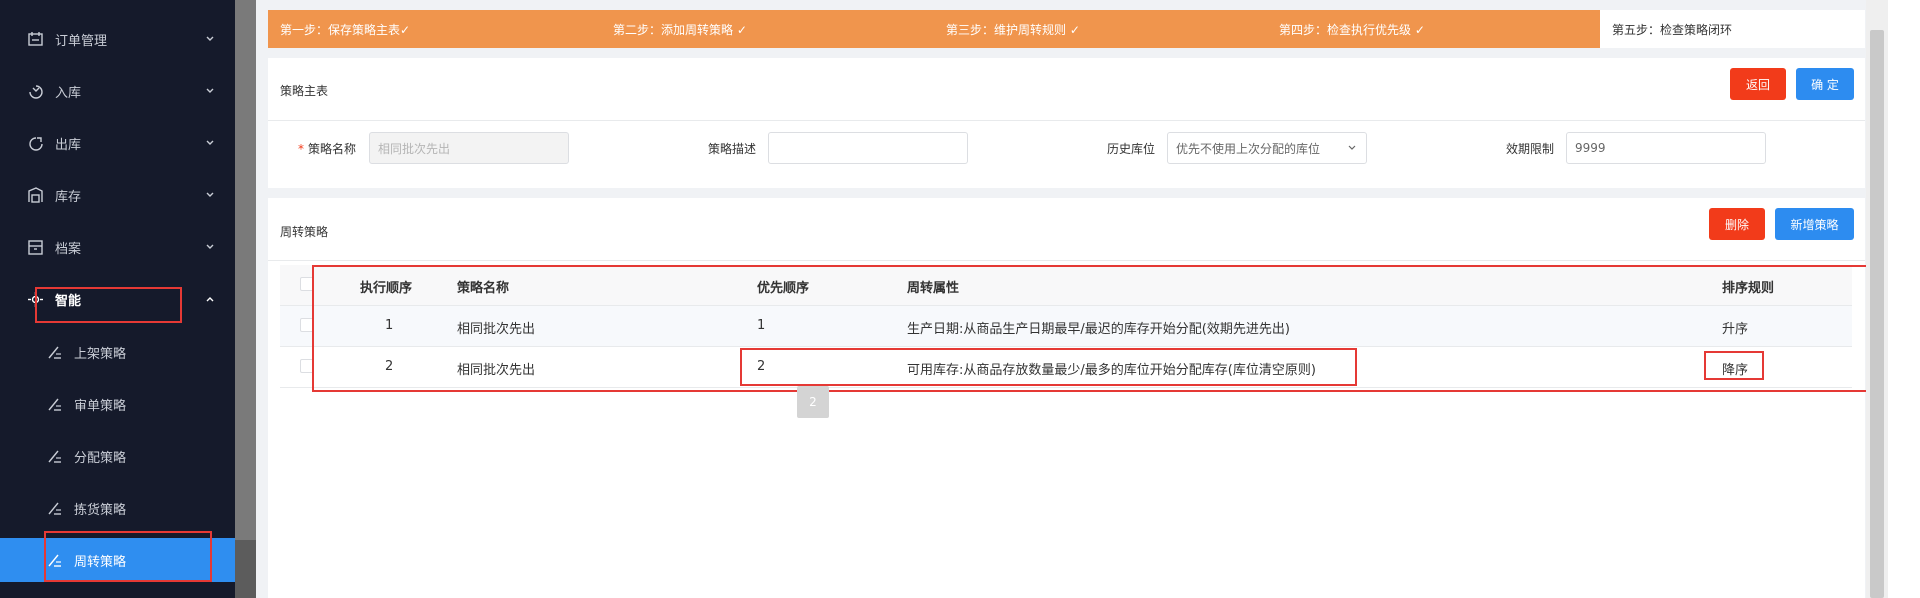 This screenshot has width=1920, height=598. What do you see at coordinates (36, 144) in the screenshot?
I see `outbound-icon` at bounding box center [36, 144].